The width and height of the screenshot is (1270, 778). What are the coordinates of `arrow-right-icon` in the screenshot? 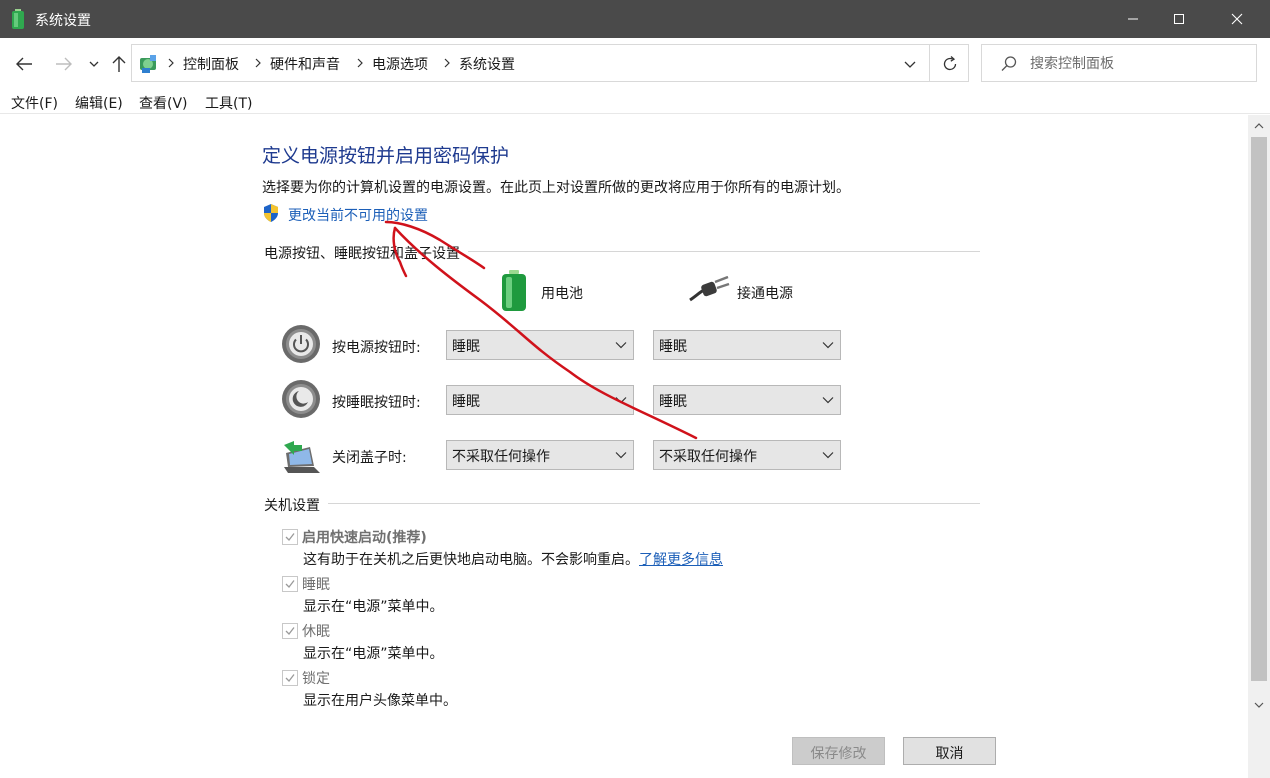 It's located at (64, 64).